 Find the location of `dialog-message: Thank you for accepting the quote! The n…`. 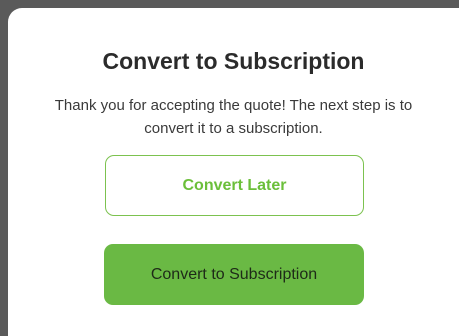

dialog-message: Thank you for accepting the quote! The n… is located at coordinates (233, 117).